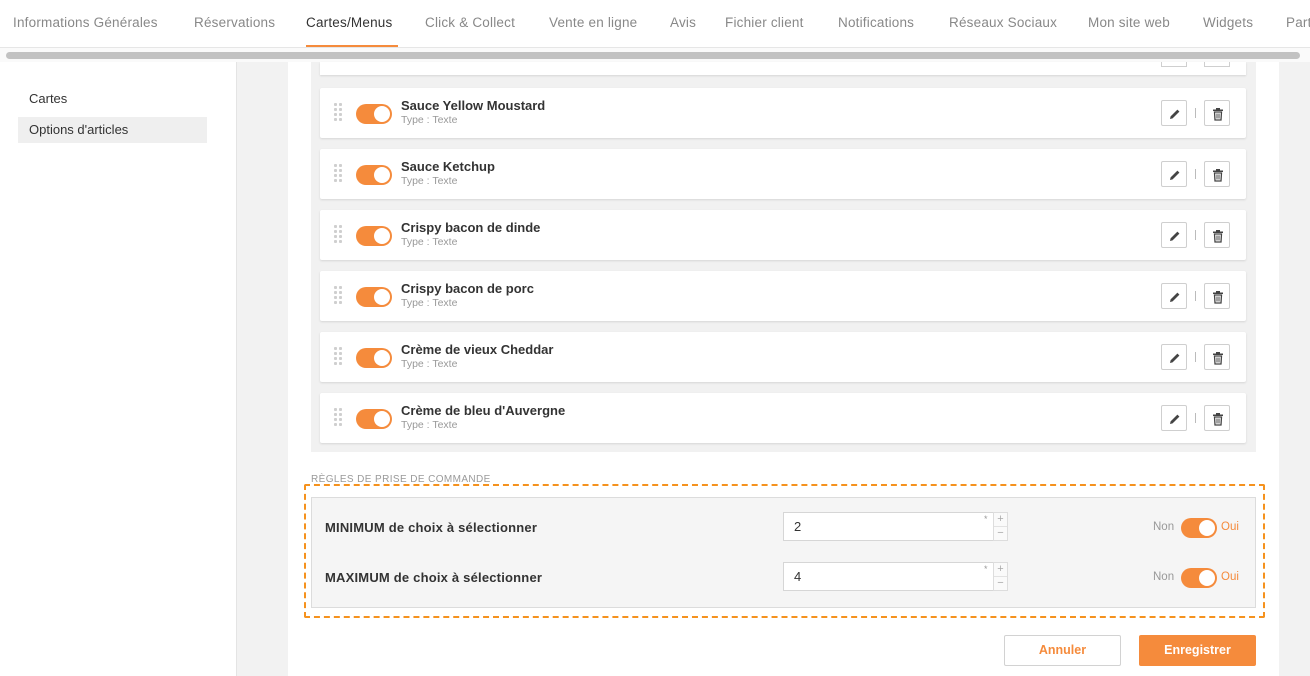 The image size is (1310, 676). Describe the element at coordinates (876, 23) in the screenshot. I see `tab-notifications: Notifications` at that location.